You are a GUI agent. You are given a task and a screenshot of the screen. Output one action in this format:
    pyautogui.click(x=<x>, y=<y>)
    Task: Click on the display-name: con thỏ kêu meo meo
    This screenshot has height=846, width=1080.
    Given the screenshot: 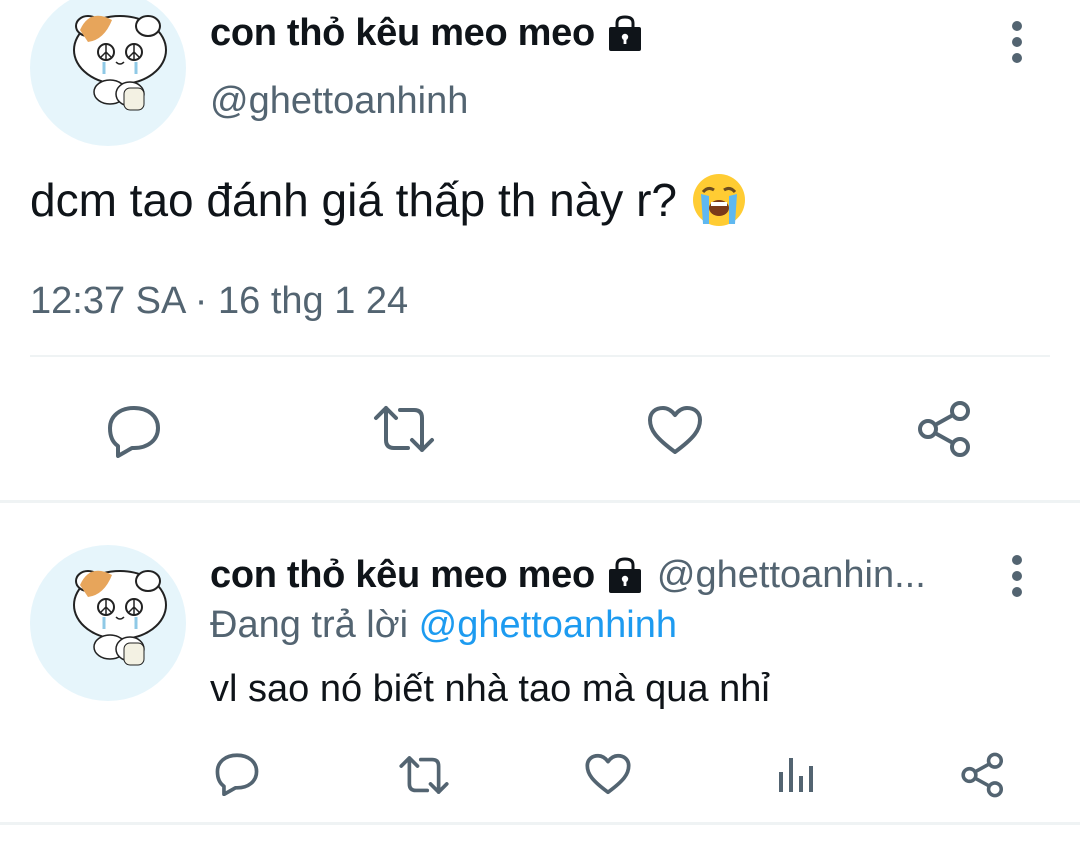 What is the action you would take?
    pyautogui.click(x=427, y=33)
    